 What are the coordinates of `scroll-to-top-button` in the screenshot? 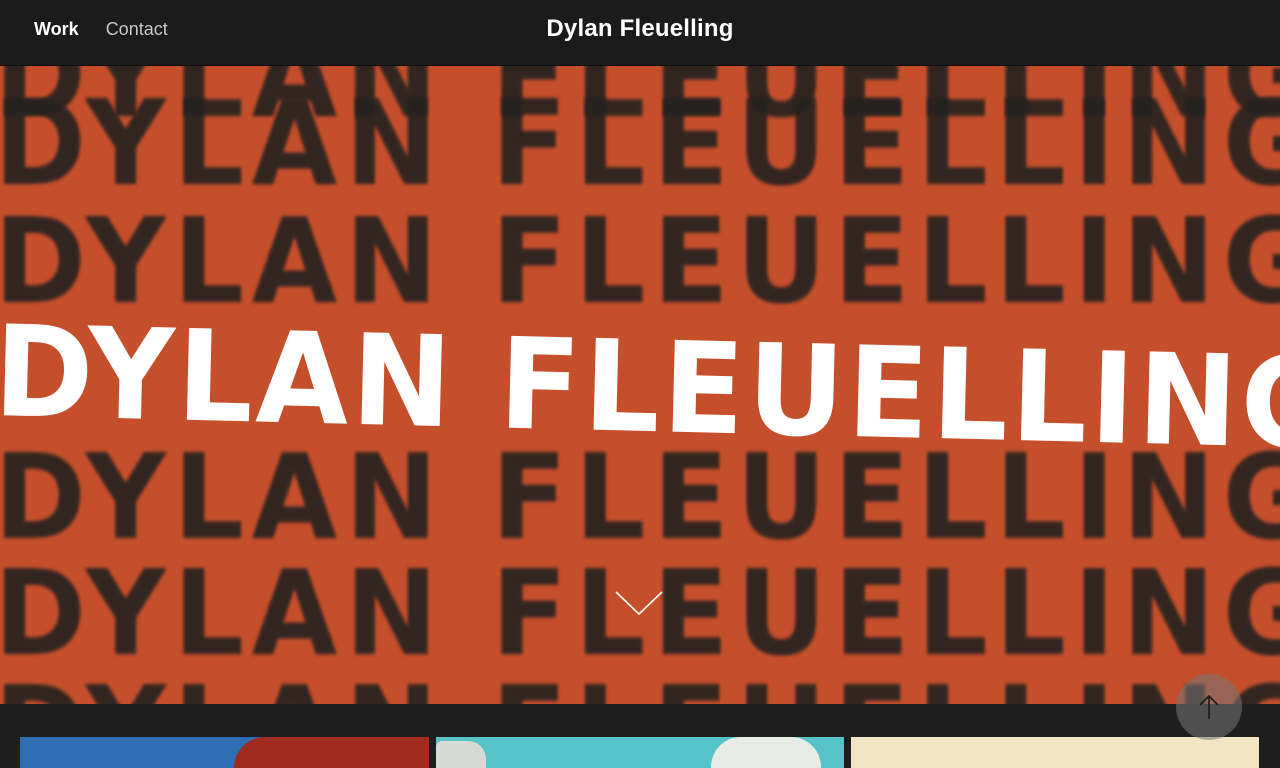 It's located at (1209, 707).